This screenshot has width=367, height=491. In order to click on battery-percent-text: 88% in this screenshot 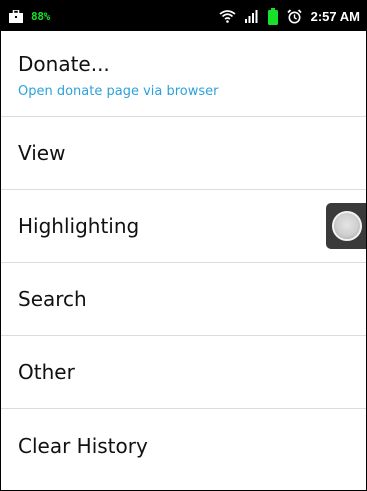, I will do `click(40, 16)`.